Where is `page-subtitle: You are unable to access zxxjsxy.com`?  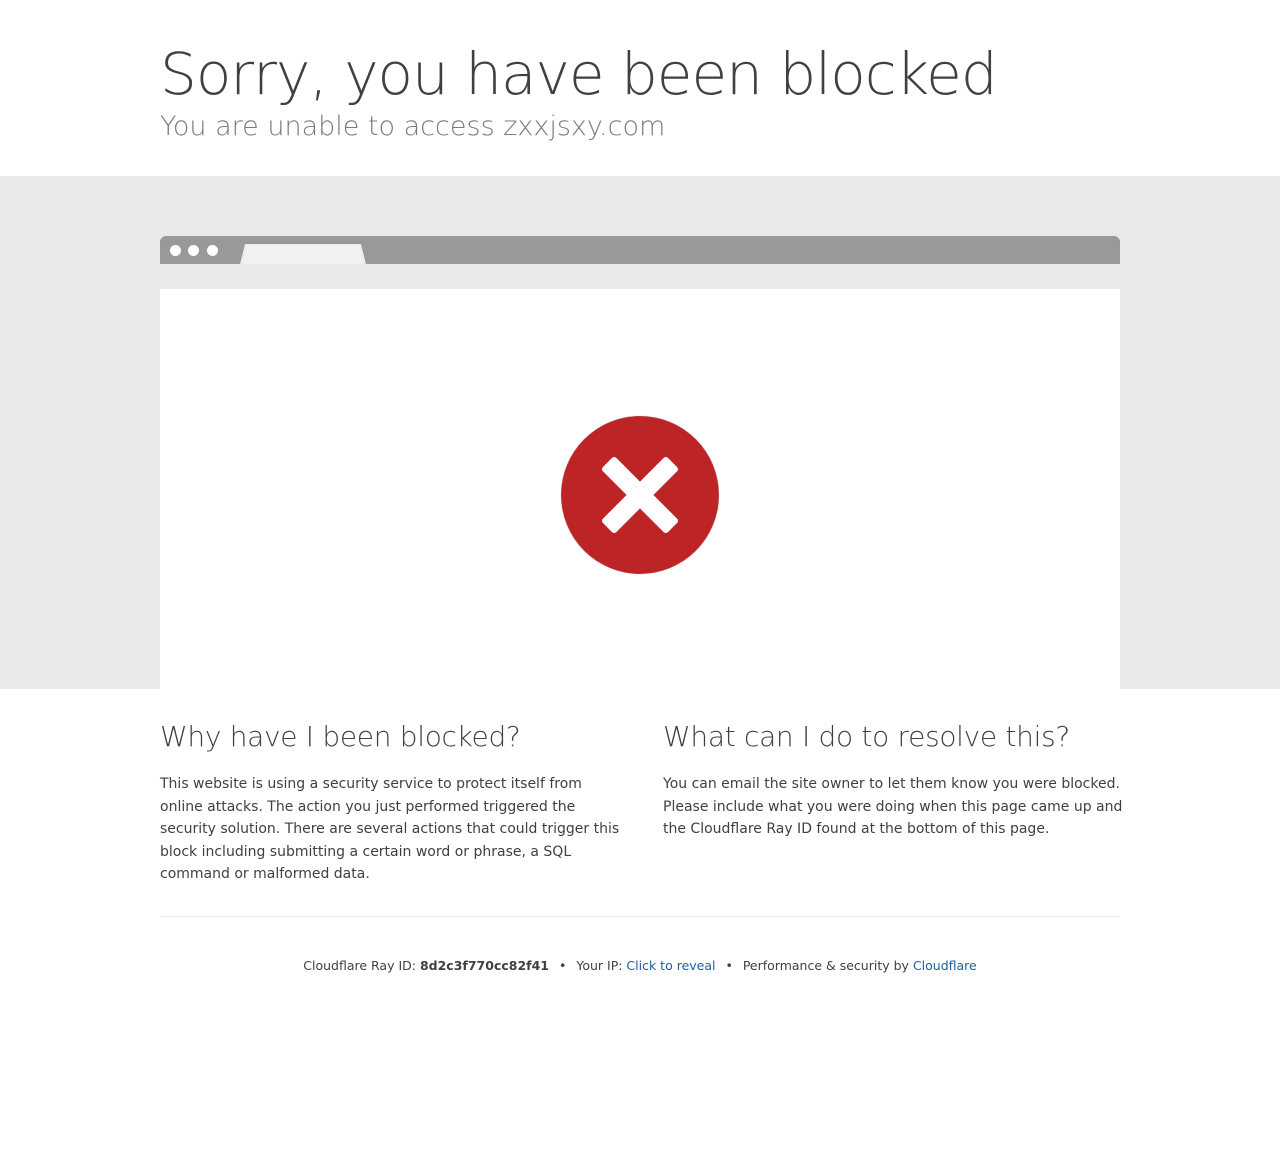 page-subtitle: You are unable to access zxxjsxy.com is located at coordinates (413, 126).